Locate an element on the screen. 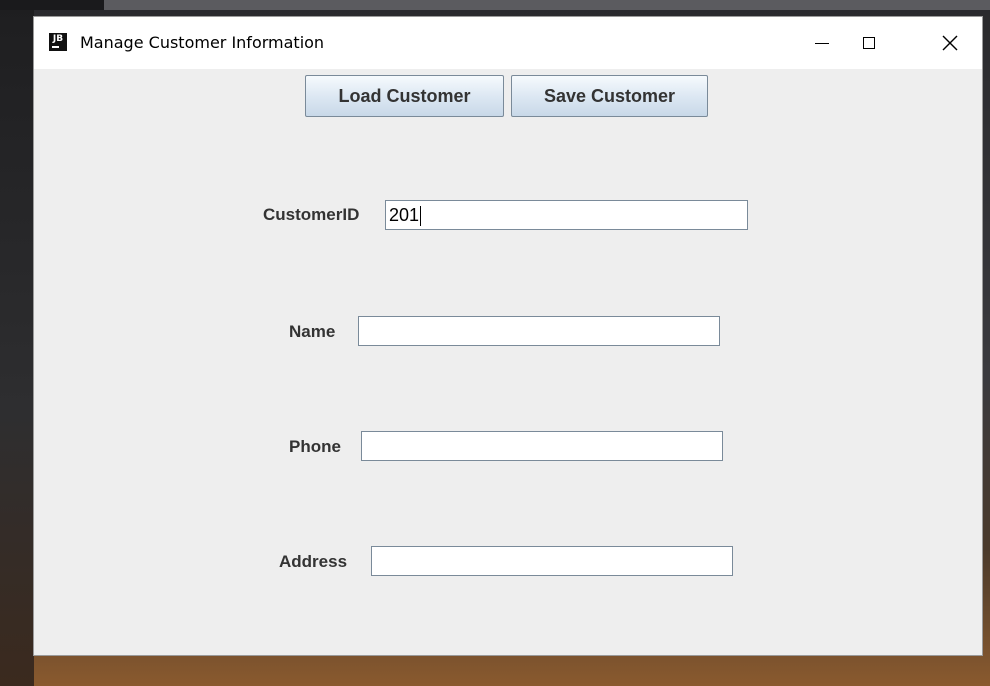  title-bar: JB Manage Customer Information is located at coordinates (508, 43).